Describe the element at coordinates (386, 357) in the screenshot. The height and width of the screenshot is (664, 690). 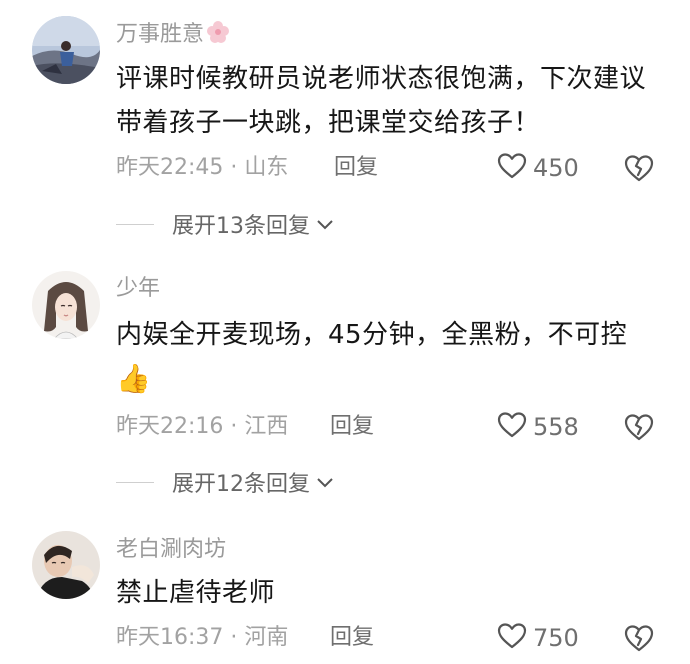
I see `comment-text: 内娱全开麦现场，45分钟，全黑粉，不可控 👍` at that location.